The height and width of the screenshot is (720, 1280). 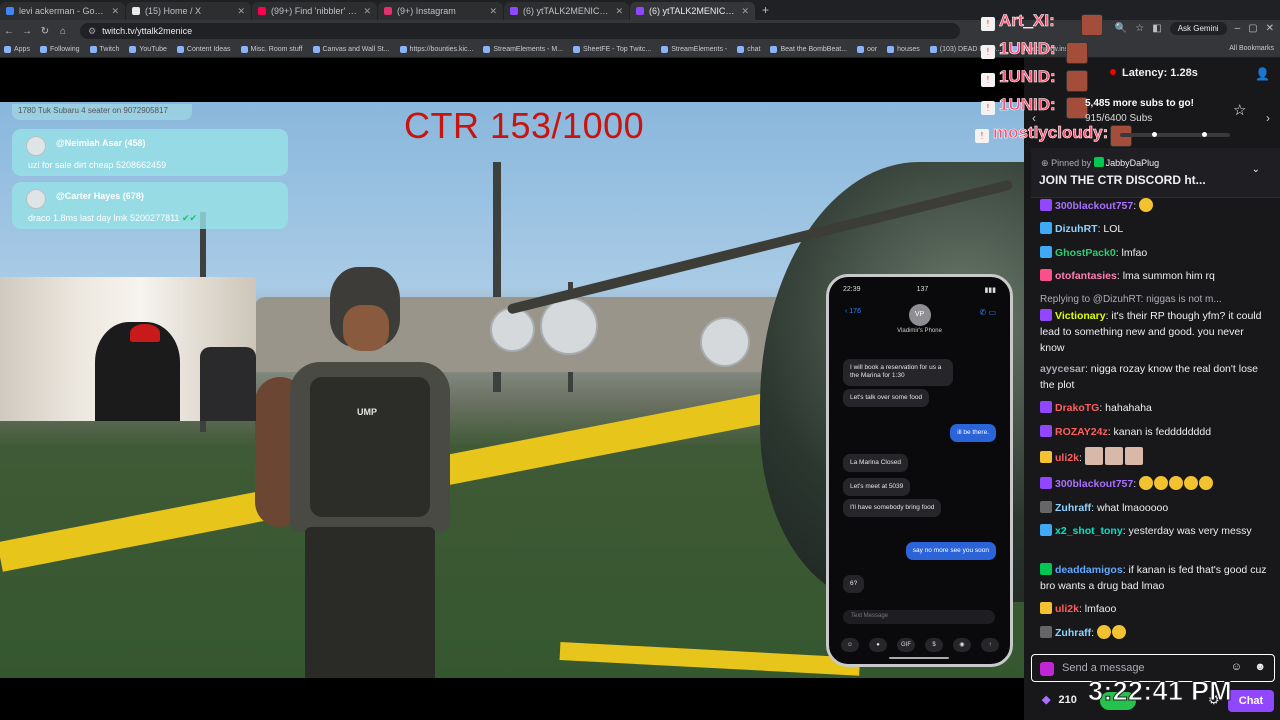 What do you see at coordinates (62, 11) in the screenshot?
I see `tab-google: levi ackerman - Google Search ✕` at bounding box center [62, 11].